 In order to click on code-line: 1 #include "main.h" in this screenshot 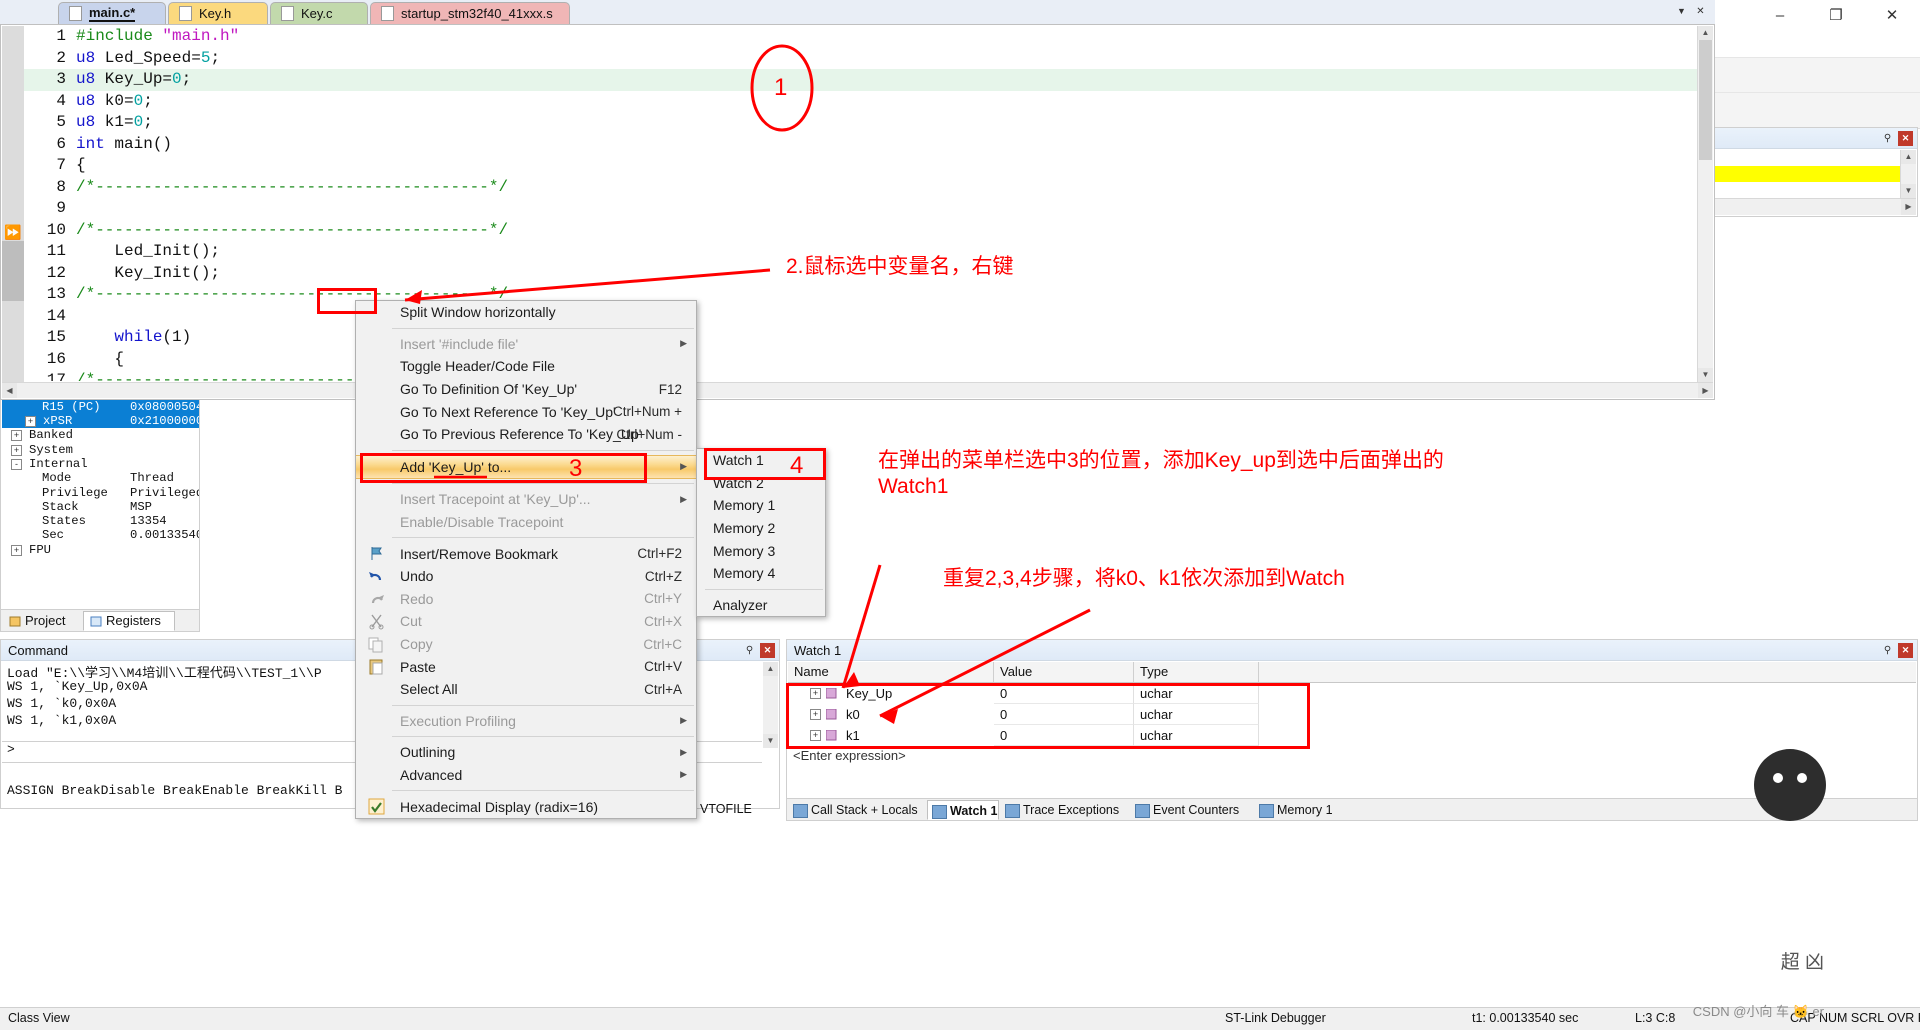, I will do `click(860, 37)`.